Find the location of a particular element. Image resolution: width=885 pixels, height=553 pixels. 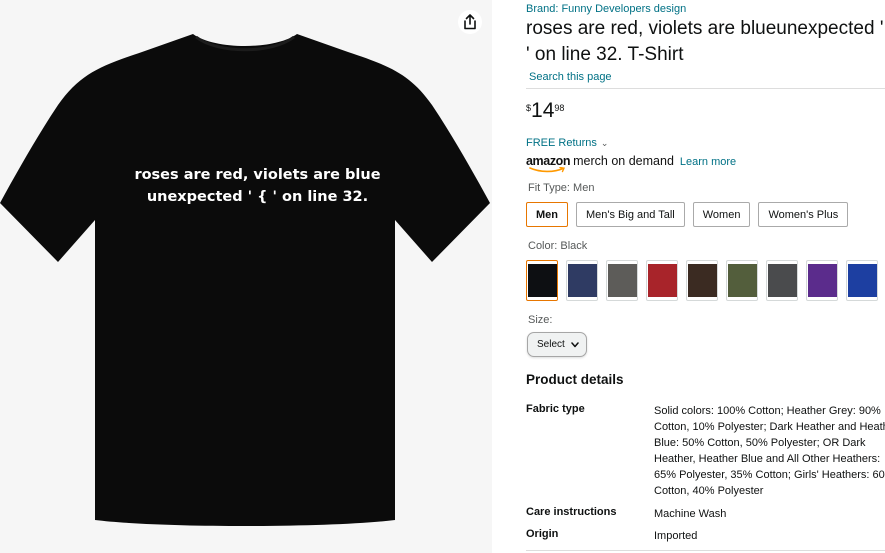

fit-option-mens-big-and-tall: Men's Big and Tall is located at coordinates (630, 214).